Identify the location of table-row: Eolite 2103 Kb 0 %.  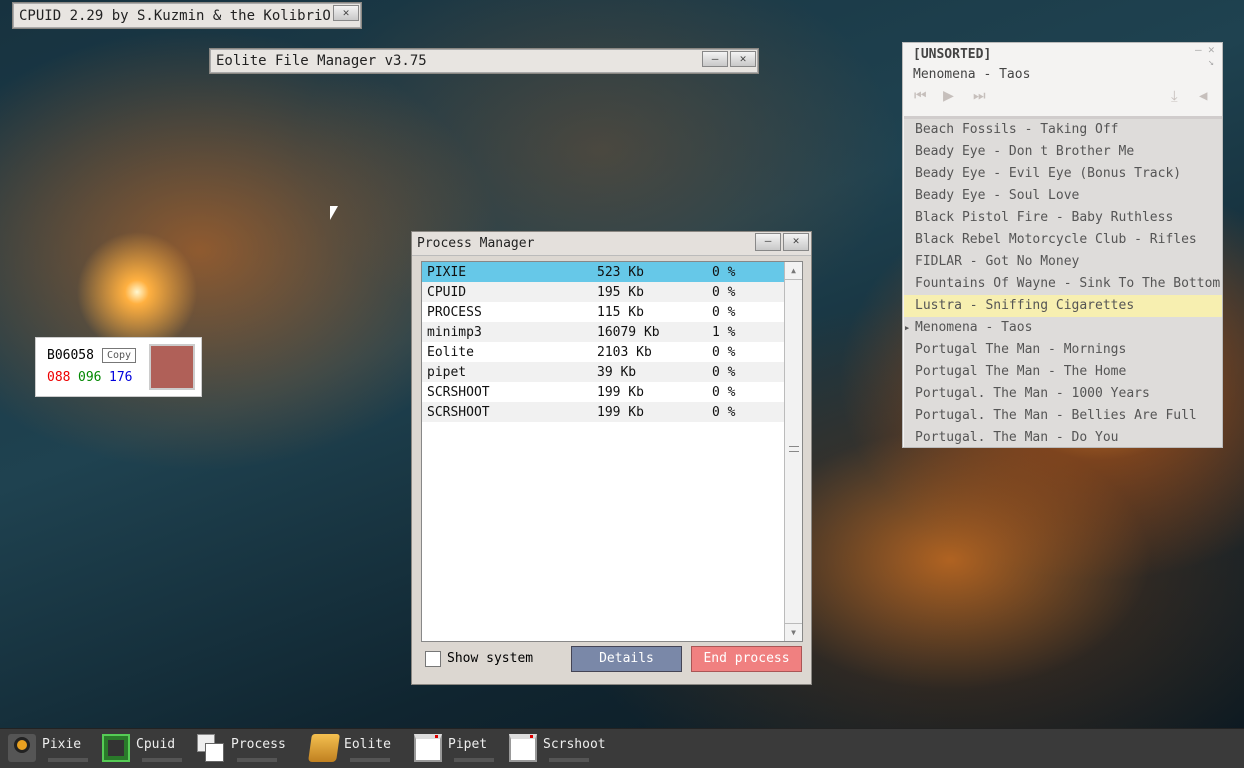
(603, 352).